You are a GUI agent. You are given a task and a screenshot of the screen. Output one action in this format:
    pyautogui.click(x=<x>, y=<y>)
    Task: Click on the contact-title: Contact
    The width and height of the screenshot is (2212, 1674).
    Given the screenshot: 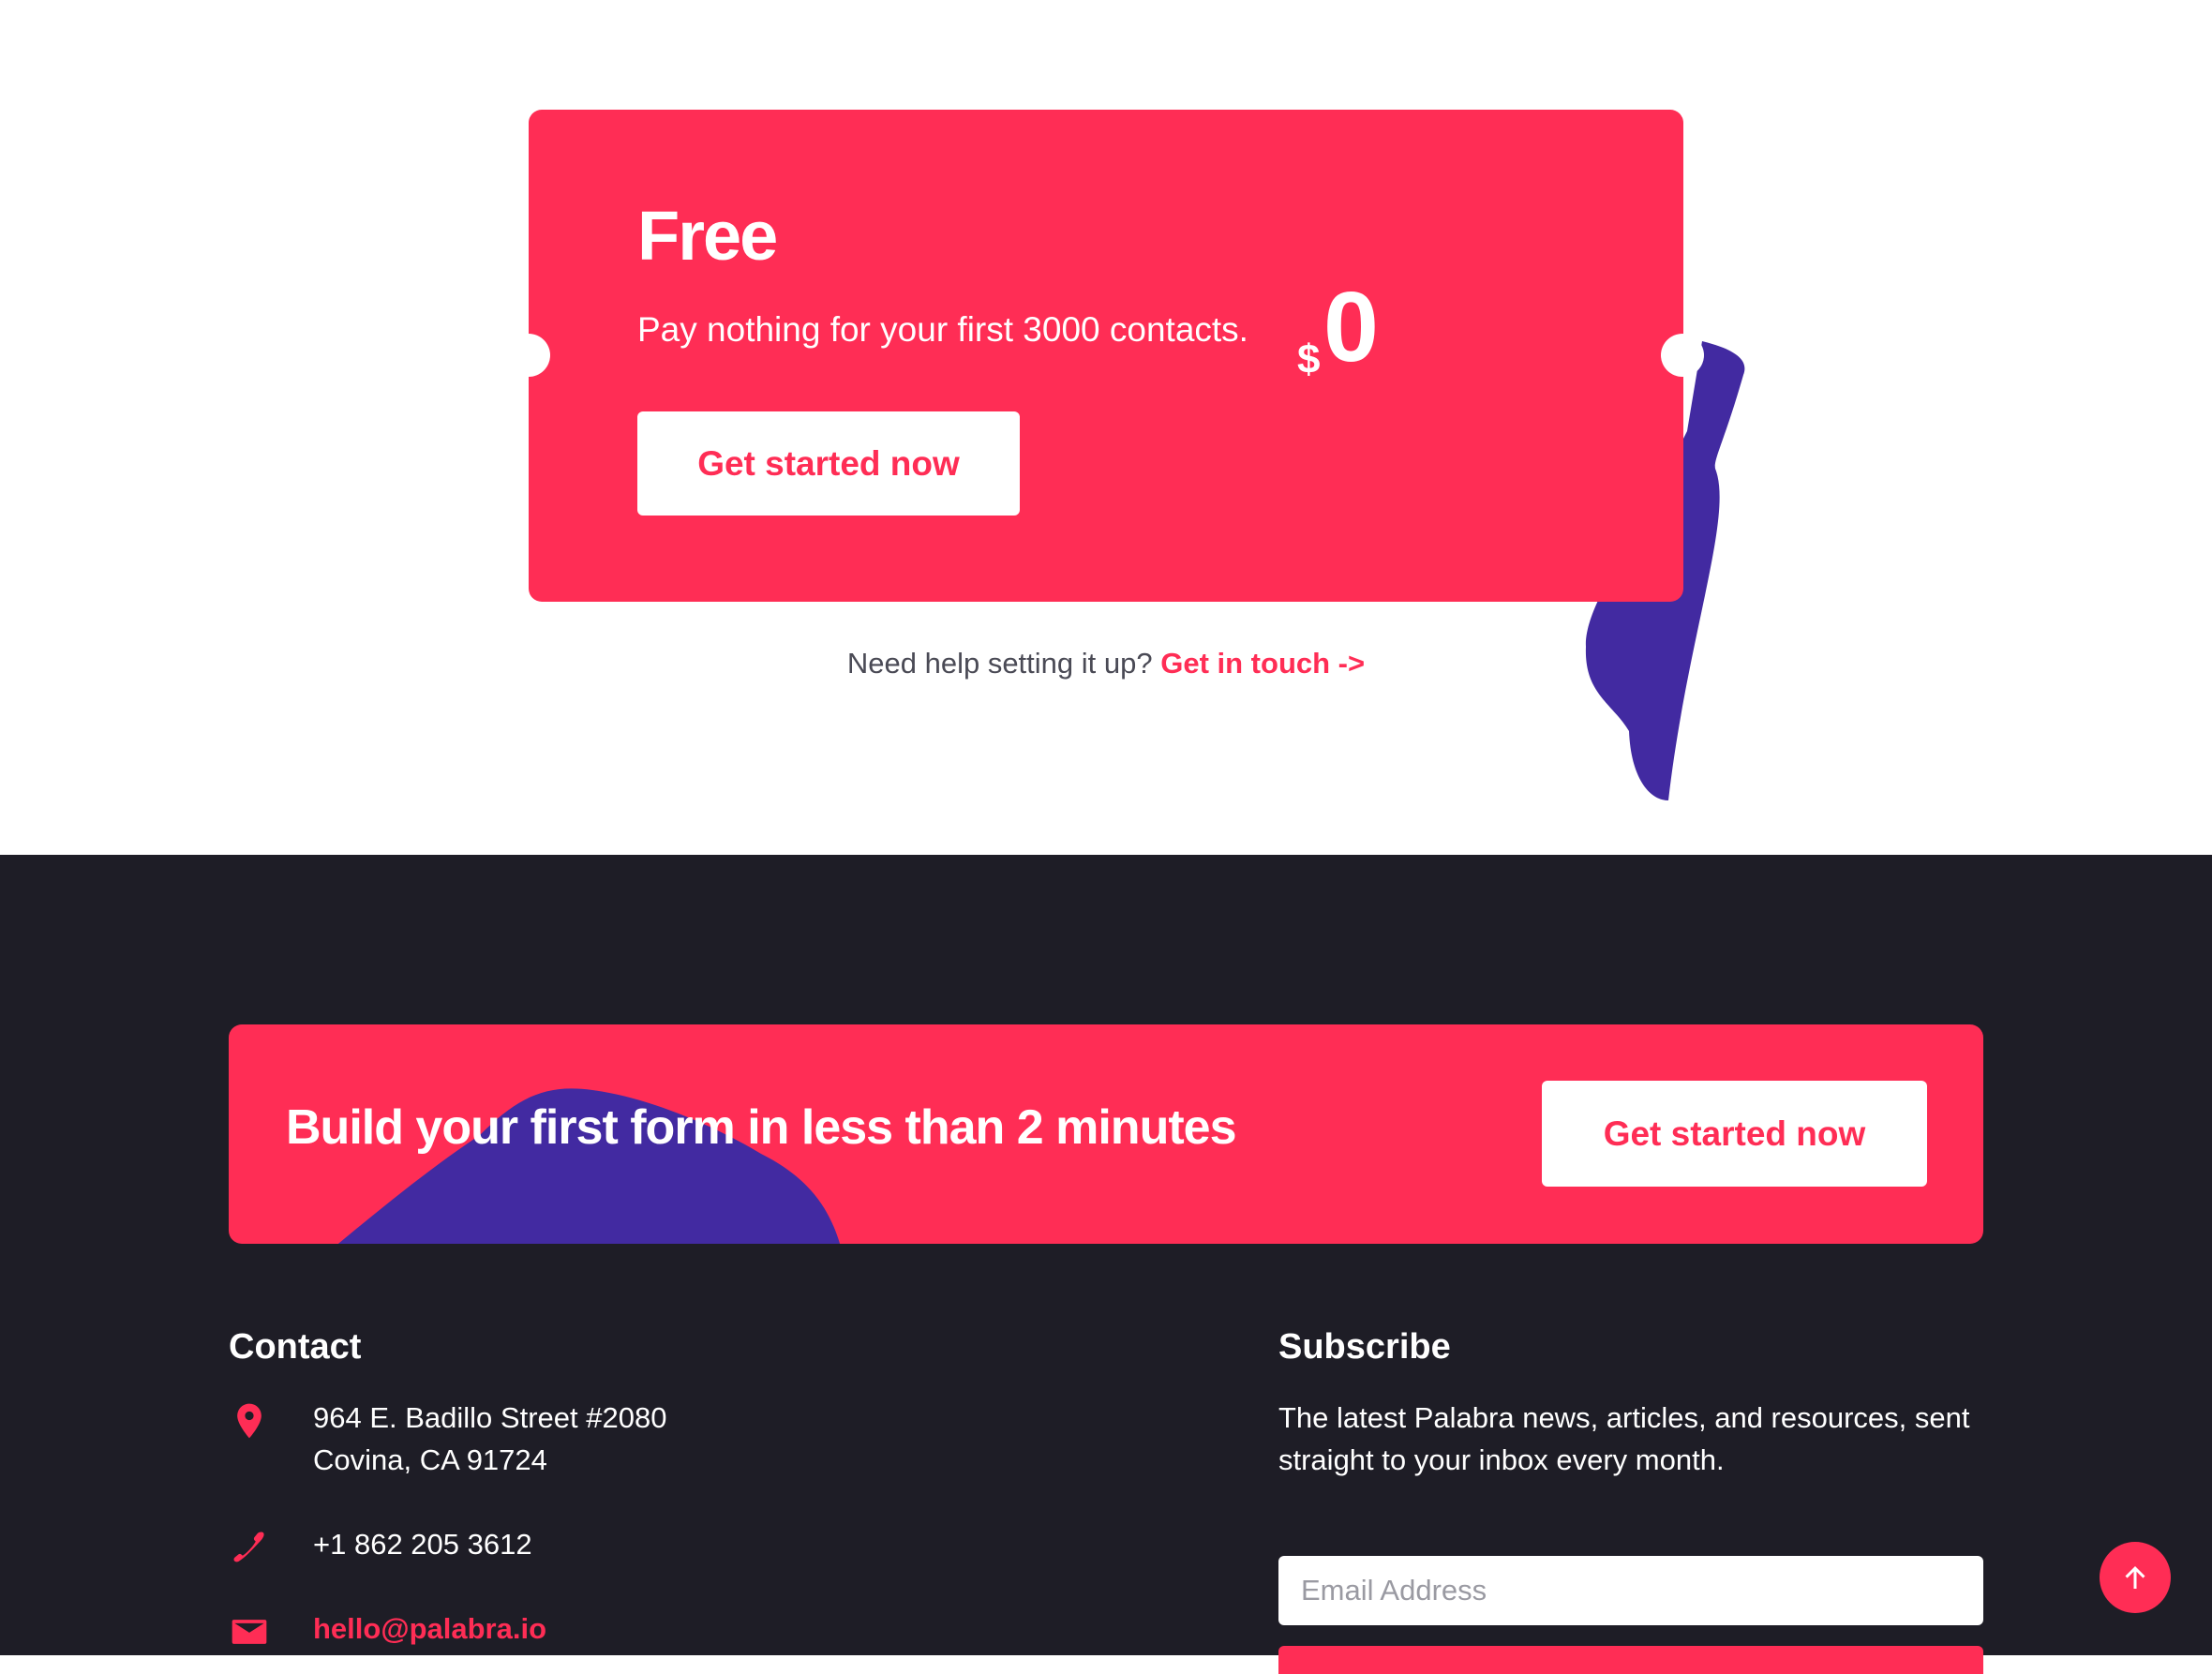 What is the action you would take?
    pyautogui.click(x=295, y=1347)
    